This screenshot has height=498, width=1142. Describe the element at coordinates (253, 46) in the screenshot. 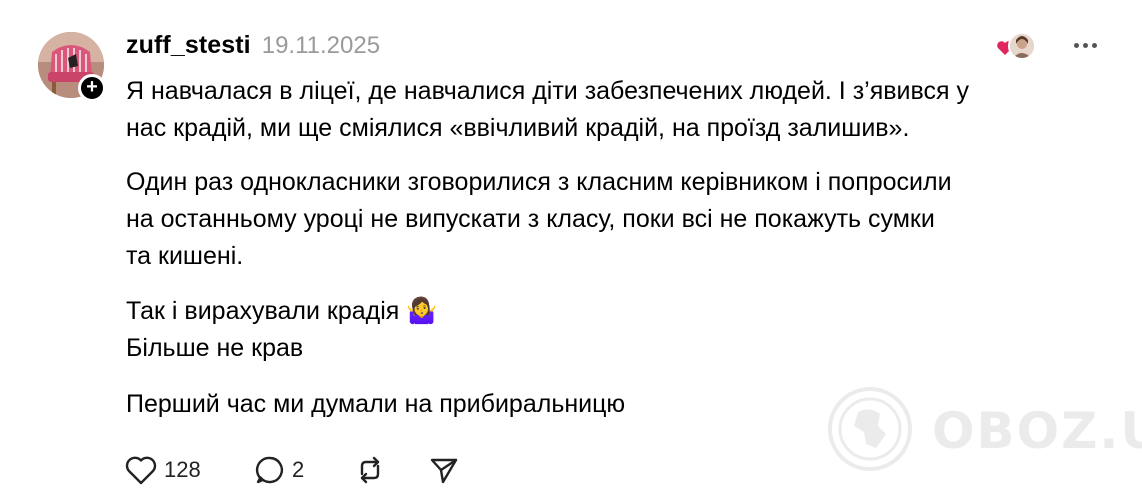

I see `post-header: zuff_stesti 19.11.2025` at that location.